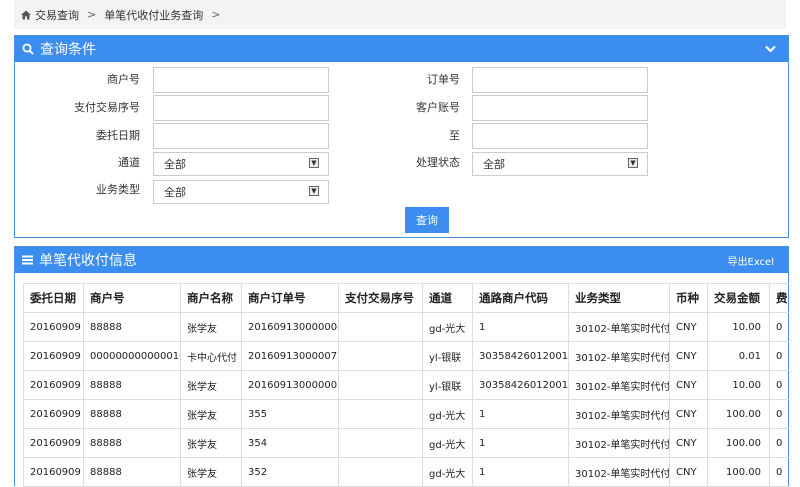 The height and width of the screenshot is (487, 800). I want to click on status-select-value: 全部, so click(494, 164).